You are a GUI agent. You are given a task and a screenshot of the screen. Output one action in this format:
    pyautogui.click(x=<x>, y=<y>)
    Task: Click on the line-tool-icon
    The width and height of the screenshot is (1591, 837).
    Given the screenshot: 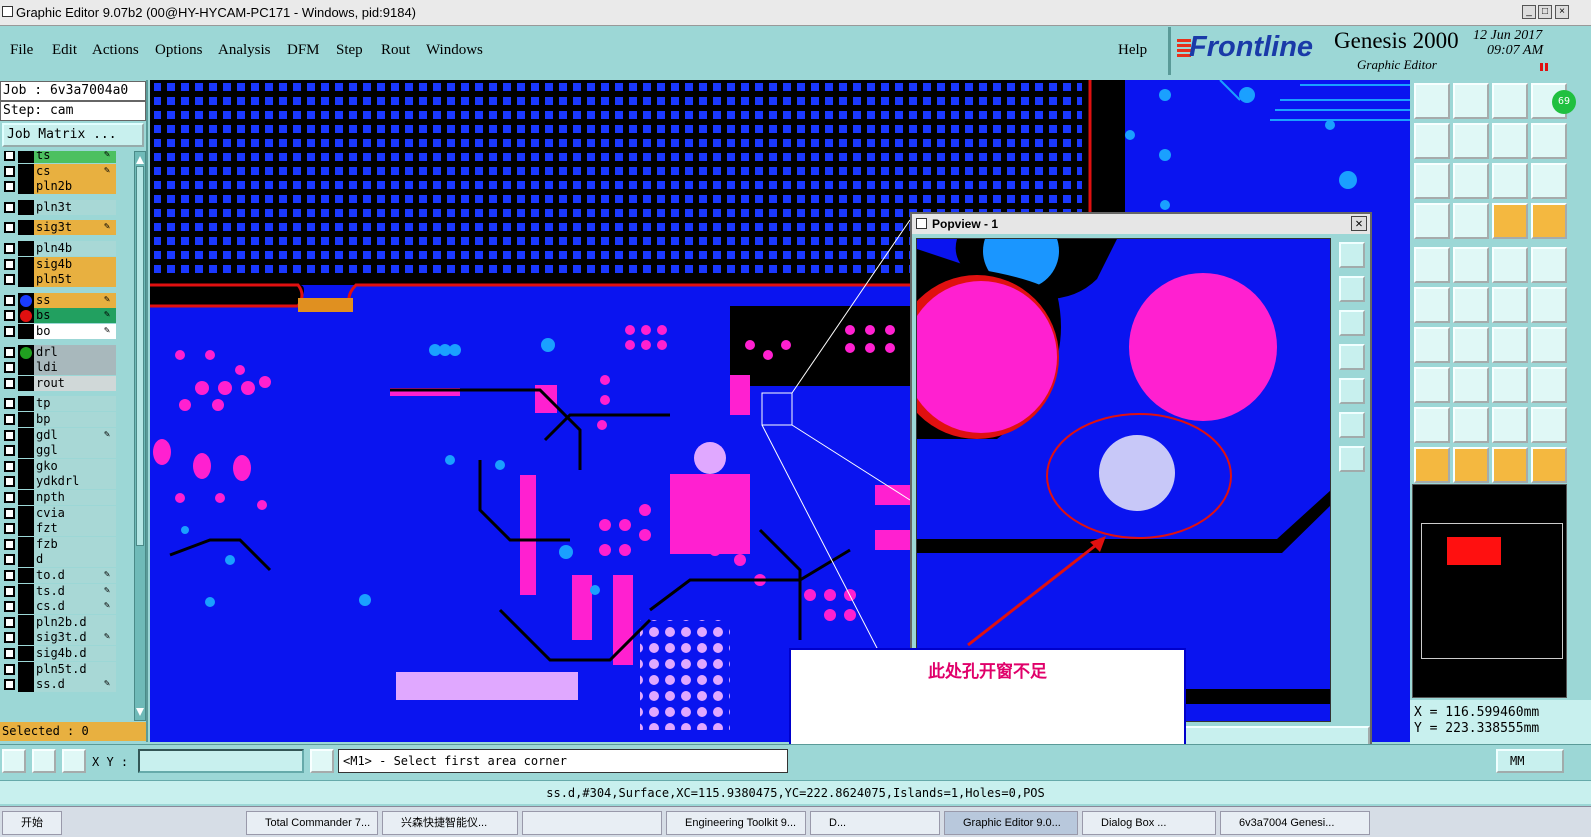 What is the action you would take?
    pyautogui.click(x=1432, y=345)
    